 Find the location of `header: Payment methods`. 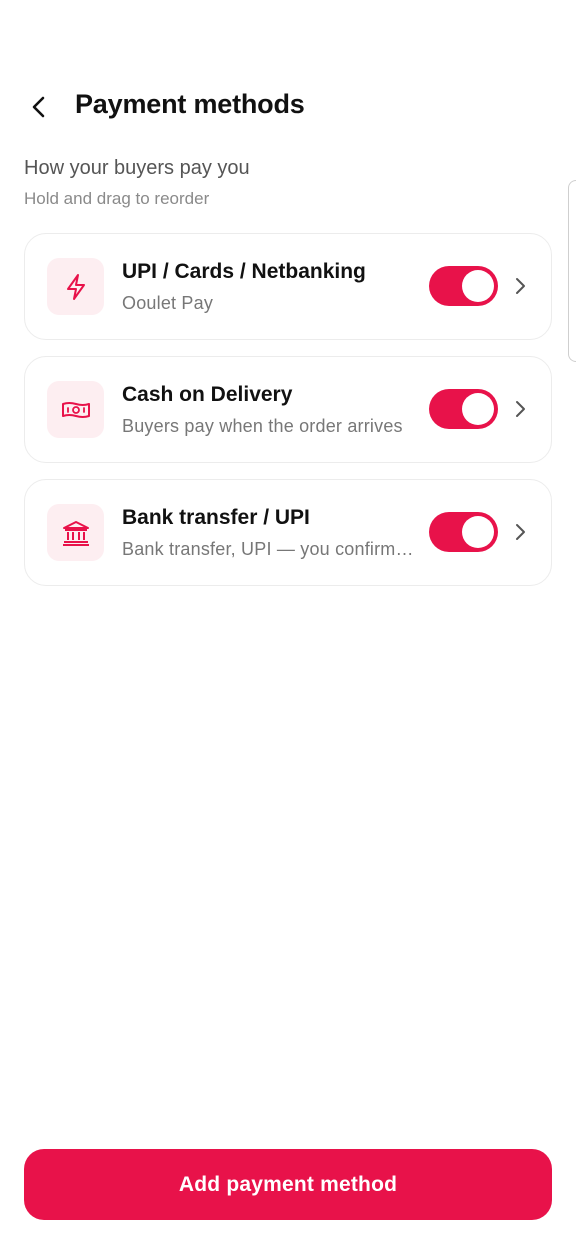

header: Payment methods is located at coordinates (288, 106).